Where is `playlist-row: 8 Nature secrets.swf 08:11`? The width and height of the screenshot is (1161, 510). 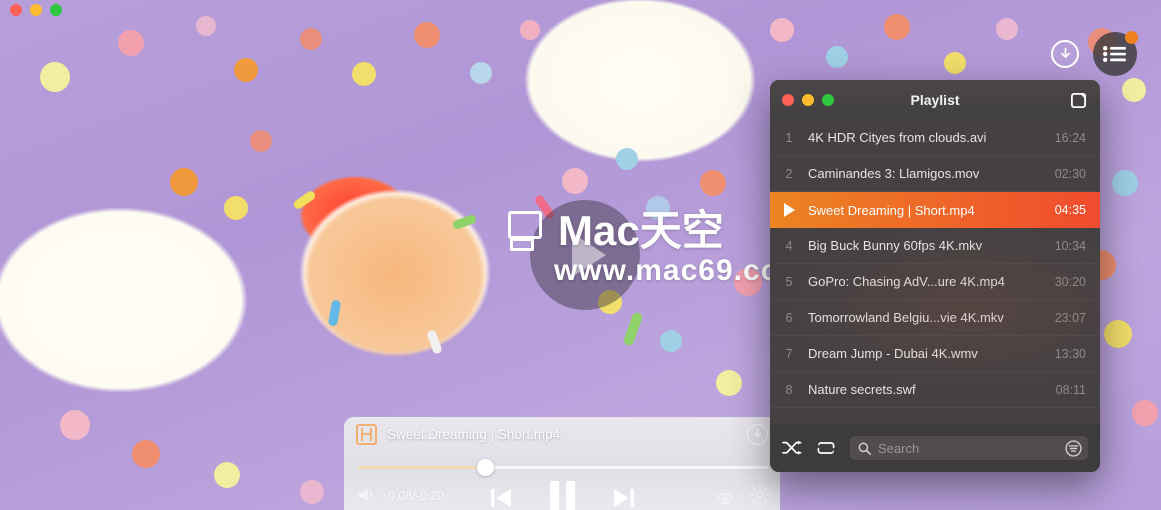 playlist-row: 8 Nature secrets.swf 08:11 is located at coordinates (935, 390).